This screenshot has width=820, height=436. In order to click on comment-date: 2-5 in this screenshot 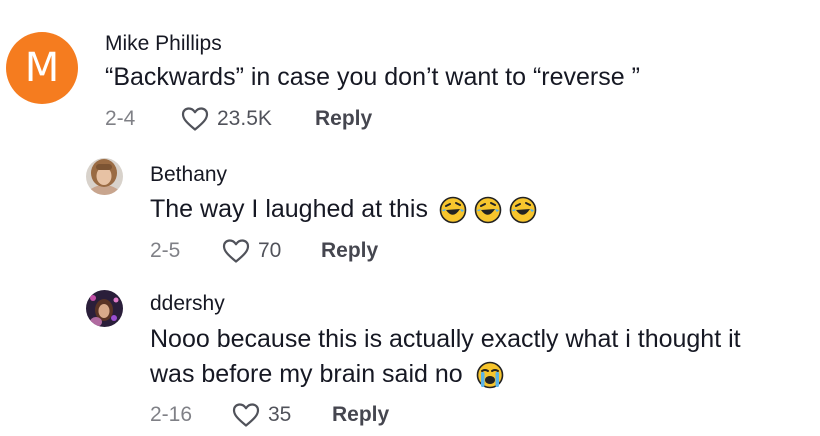, I will do `click(165, 250)`.